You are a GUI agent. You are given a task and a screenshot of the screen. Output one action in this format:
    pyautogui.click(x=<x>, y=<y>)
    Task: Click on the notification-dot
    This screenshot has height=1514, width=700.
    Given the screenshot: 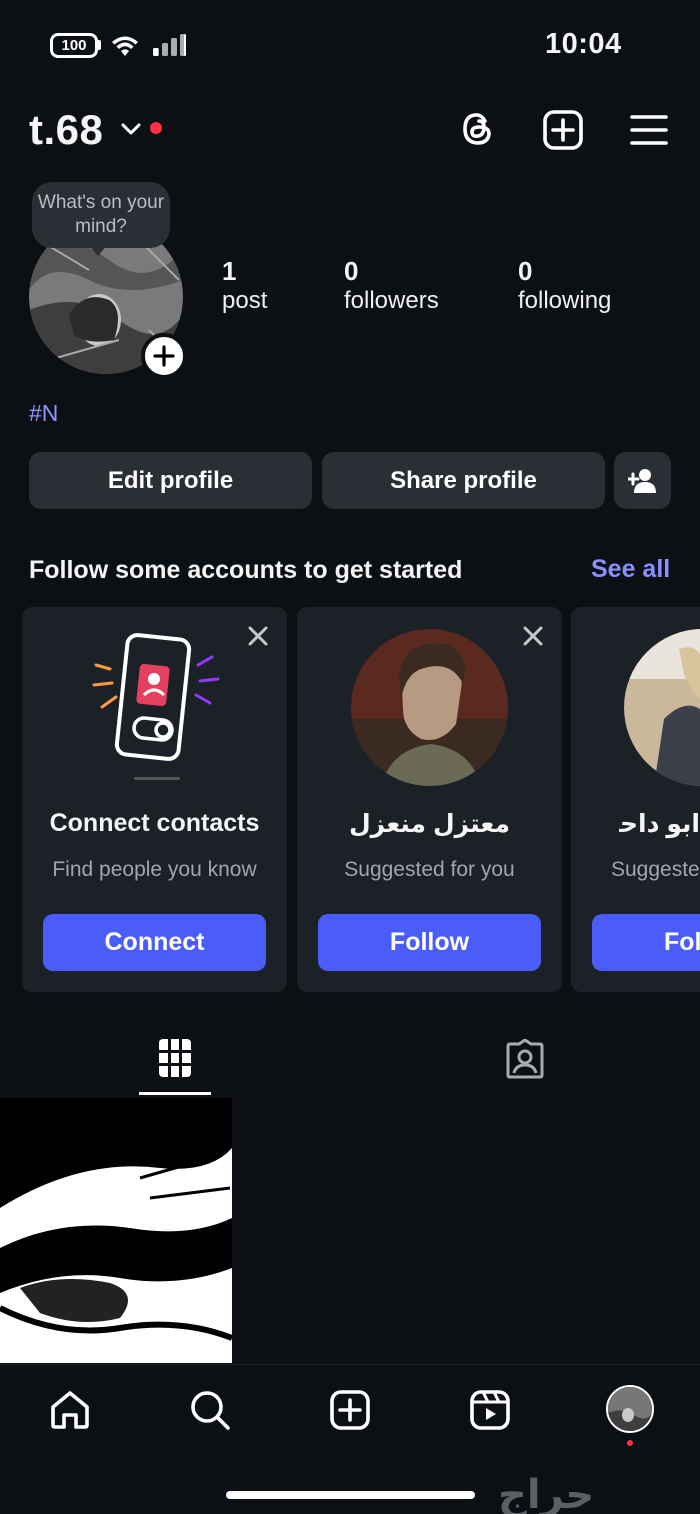 What is the action you would take?
    pyautogui.click(x=156, y=128)
    